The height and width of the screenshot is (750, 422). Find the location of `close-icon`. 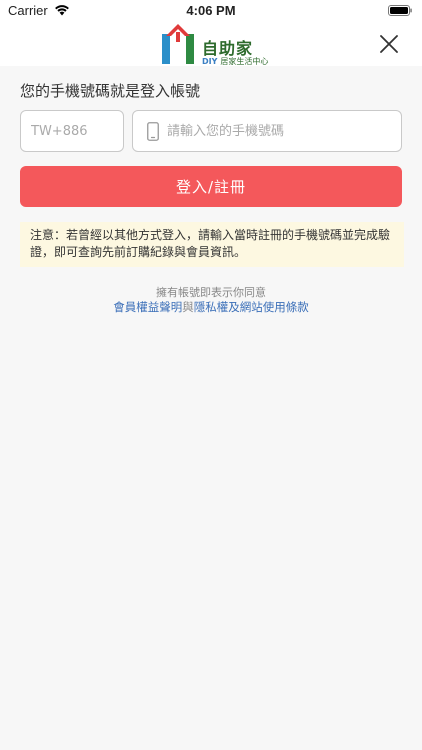

close-icon is located at coordinates (389, 44).